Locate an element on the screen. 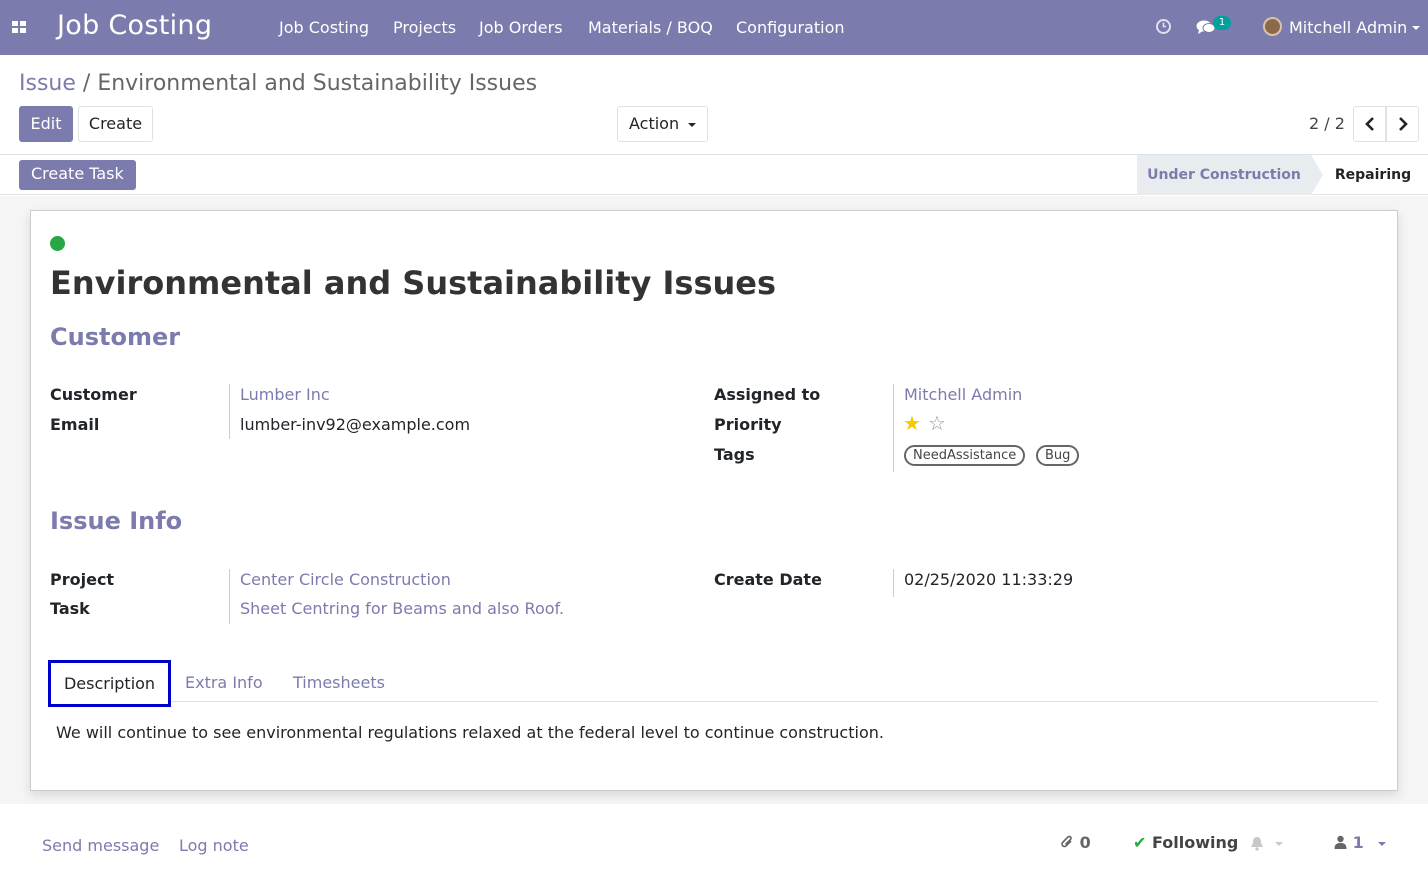 The height and width of the screenshot is (887, 1428). pager-previous-button is located at coordinates (1369, 124).